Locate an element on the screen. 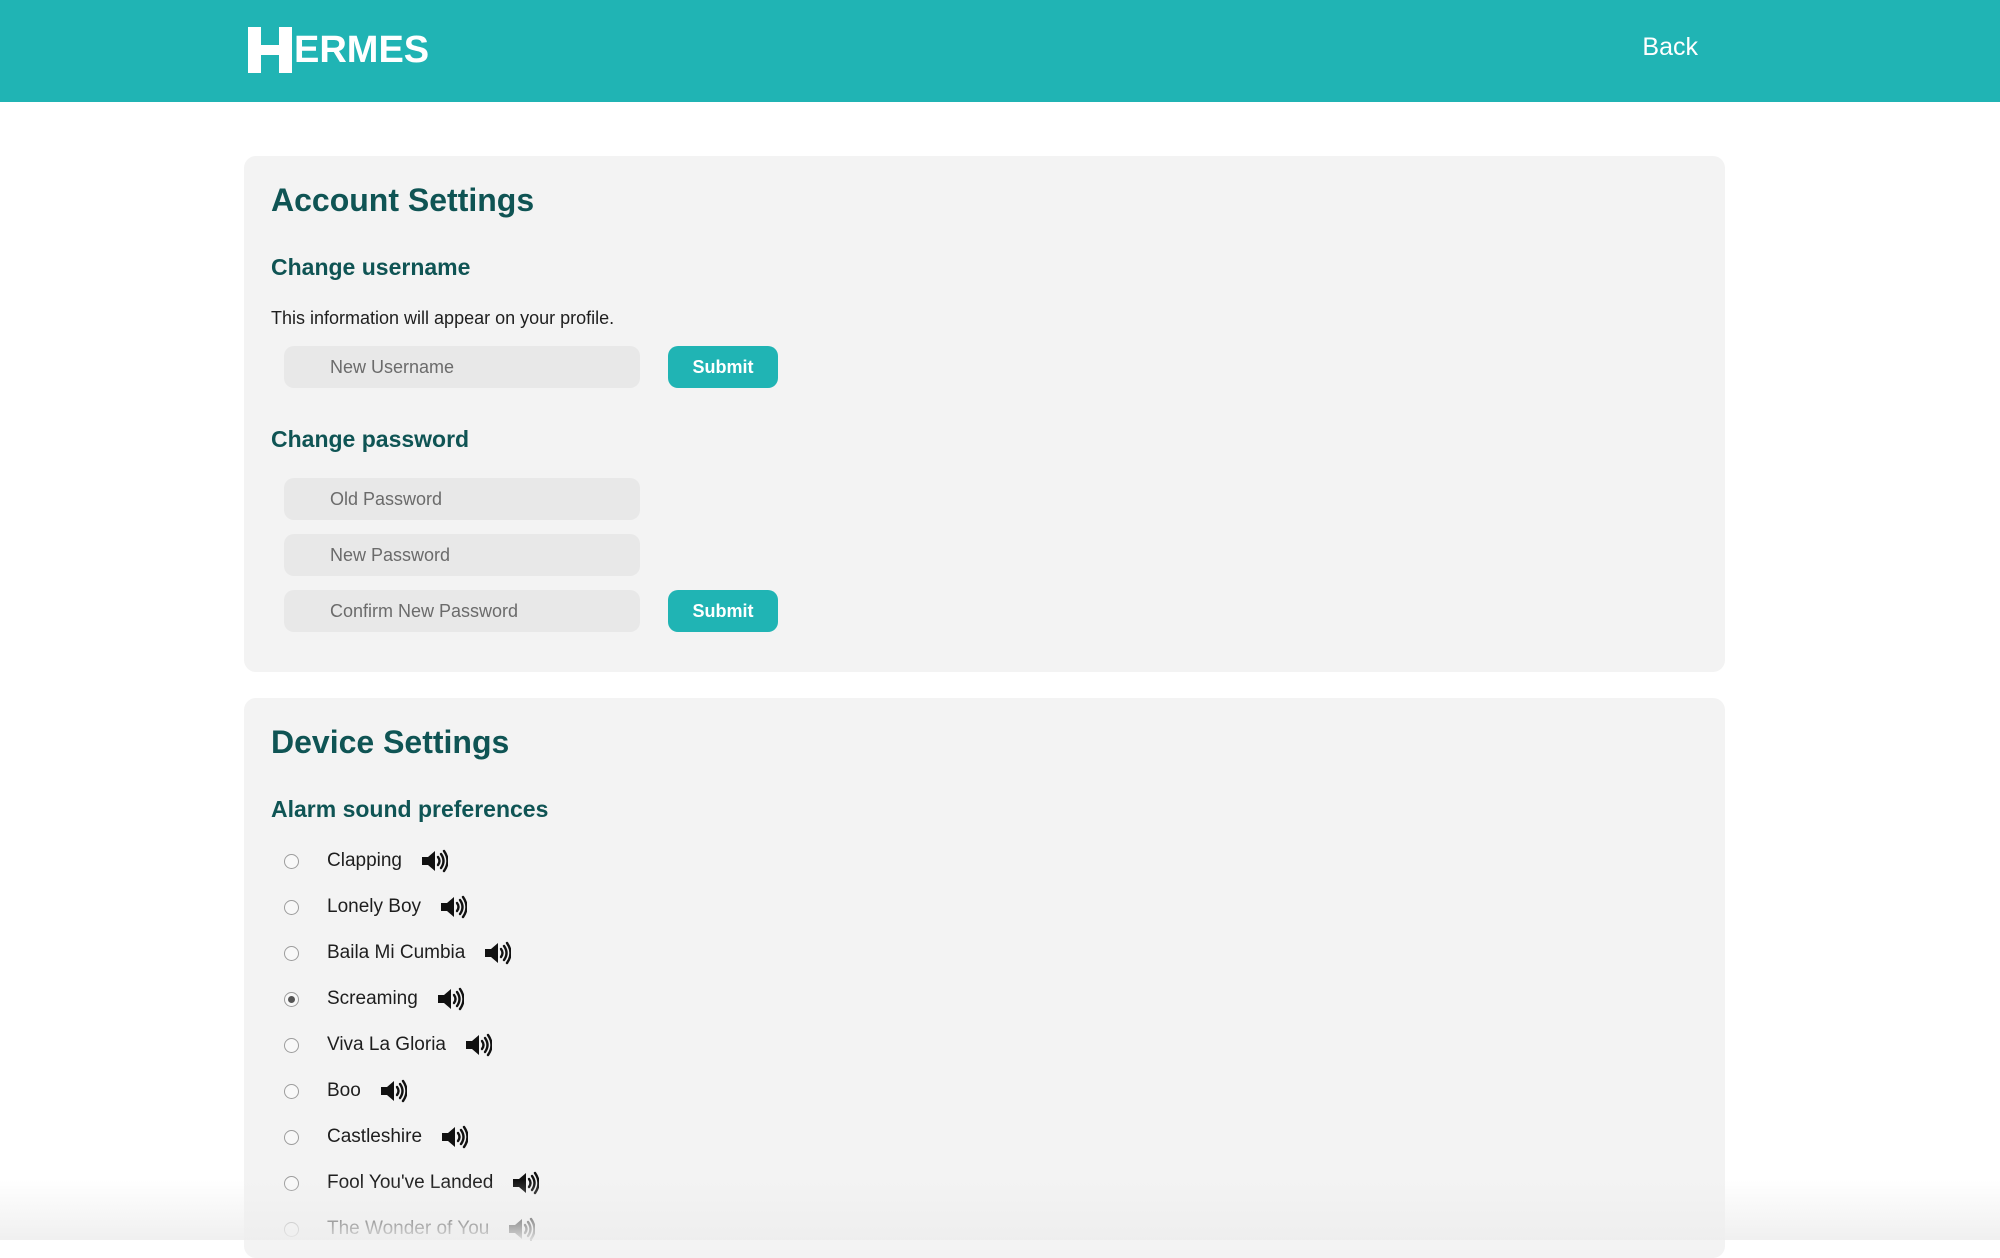 This screenshot has width=2000, height=1258. top-bar: ERMES Back is located at coordinates (1000, 51).